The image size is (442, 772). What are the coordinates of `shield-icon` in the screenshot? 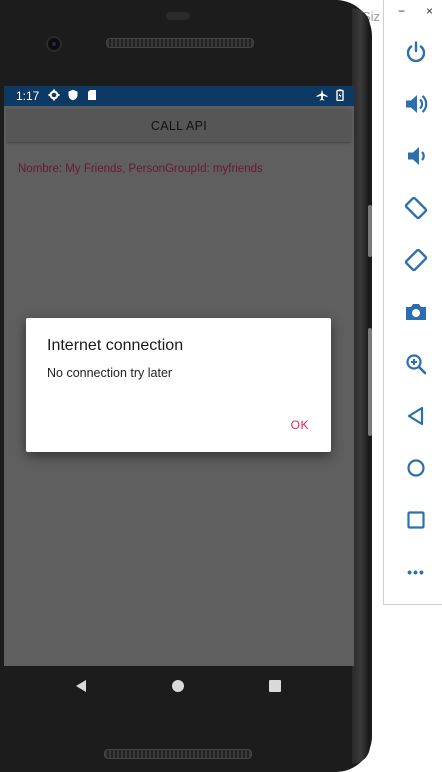 It's located at (73, 95).